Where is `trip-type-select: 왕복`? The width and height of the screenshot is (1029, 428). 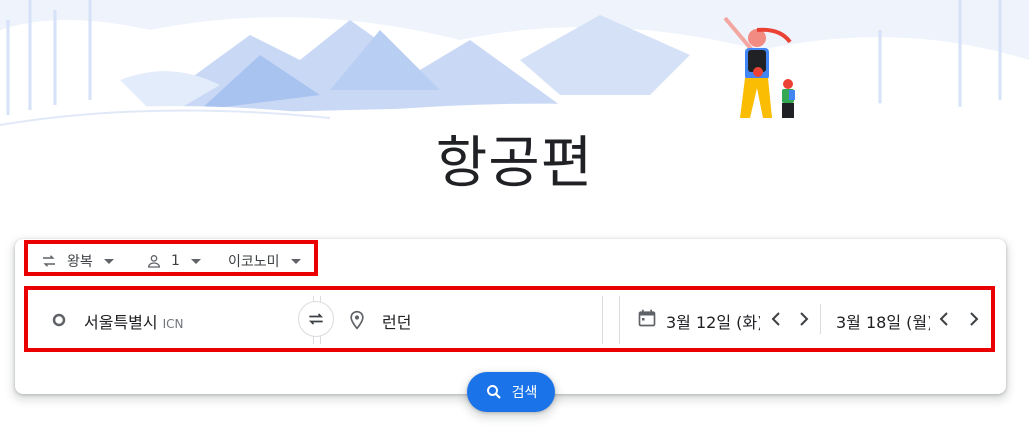
trip-type-select: 왕복 is located at coordinates (77, 261).